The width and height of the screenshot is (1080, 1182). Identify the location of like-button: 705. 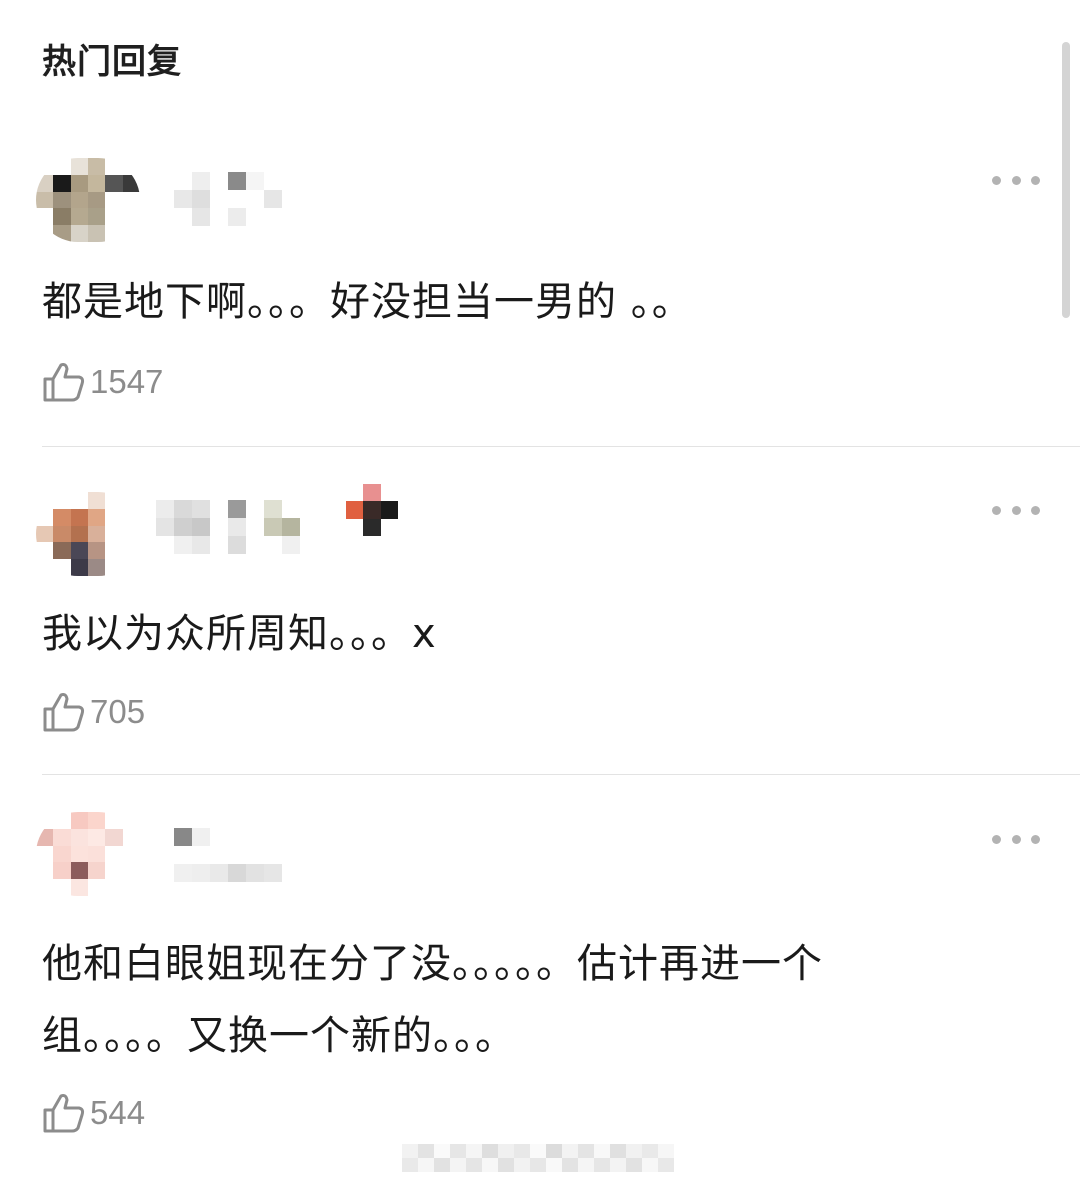
(93, 712).